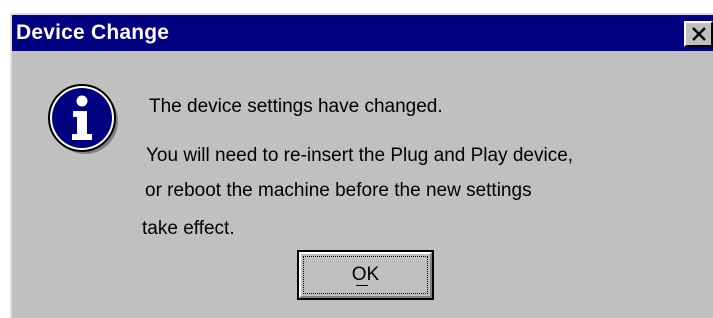  Describe the element at coordinates (93, 32) in the screenshot. I see `window-title: Device Change` at that location.